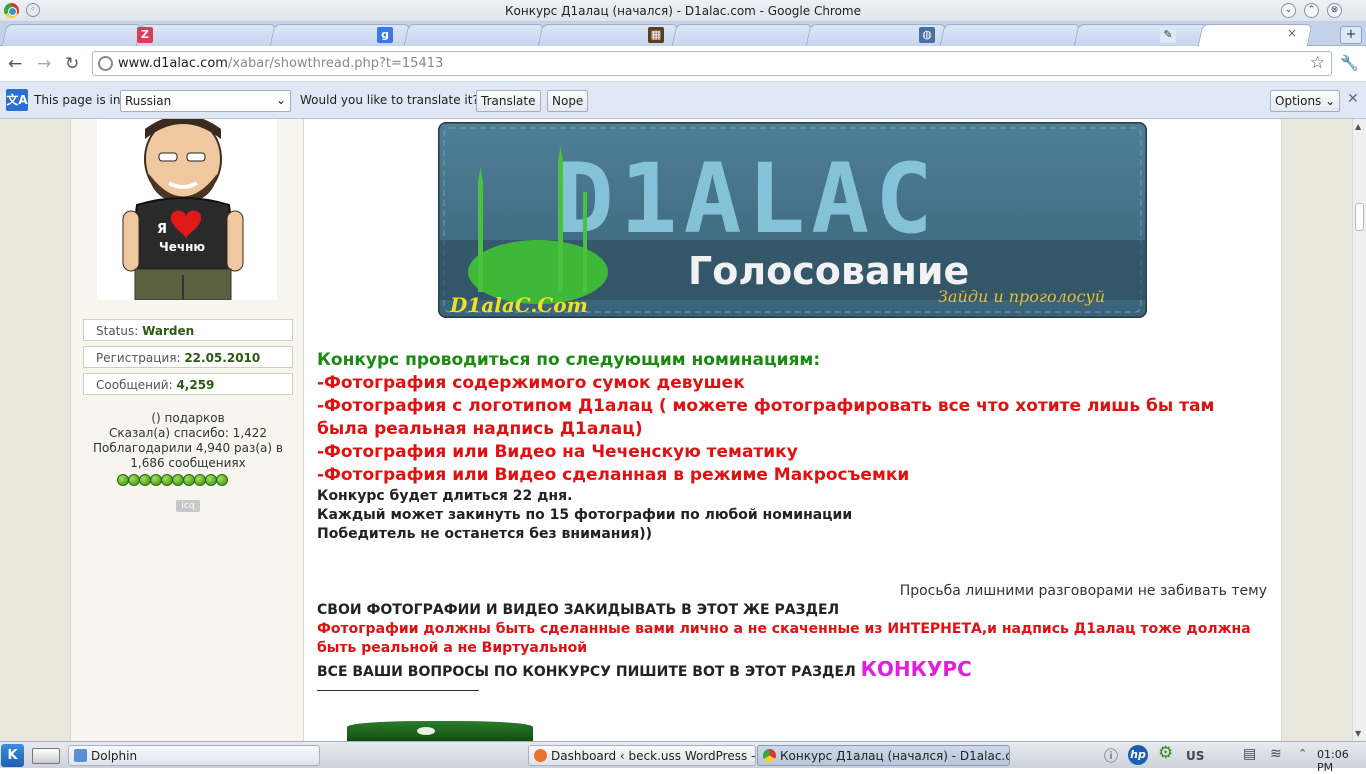  What do you see at coordinates (1302, 753) in the screenshot?
I see `tray-expand-icon: ⌃` at bounding box center [1302, 753].